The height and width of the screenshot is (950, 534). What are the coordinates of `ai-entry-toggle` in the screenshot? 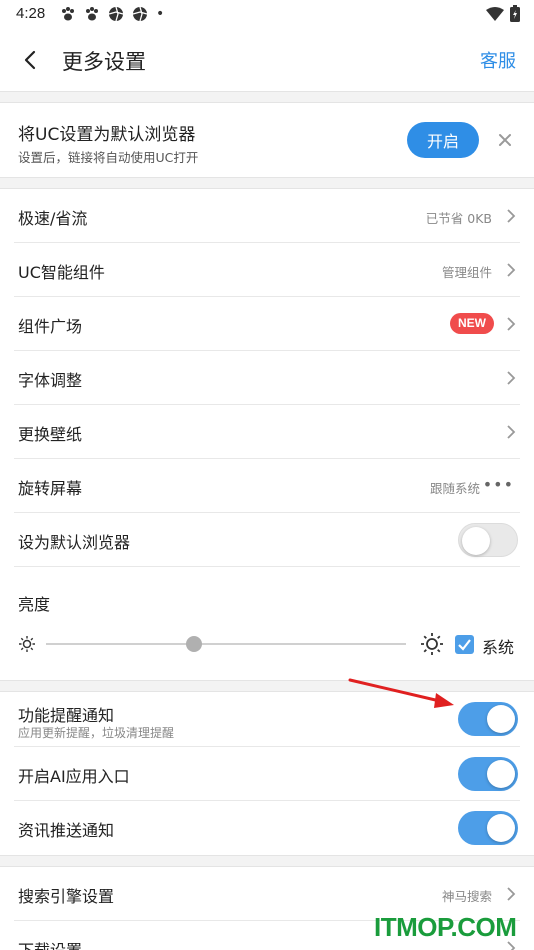 It's located at (488, 774).